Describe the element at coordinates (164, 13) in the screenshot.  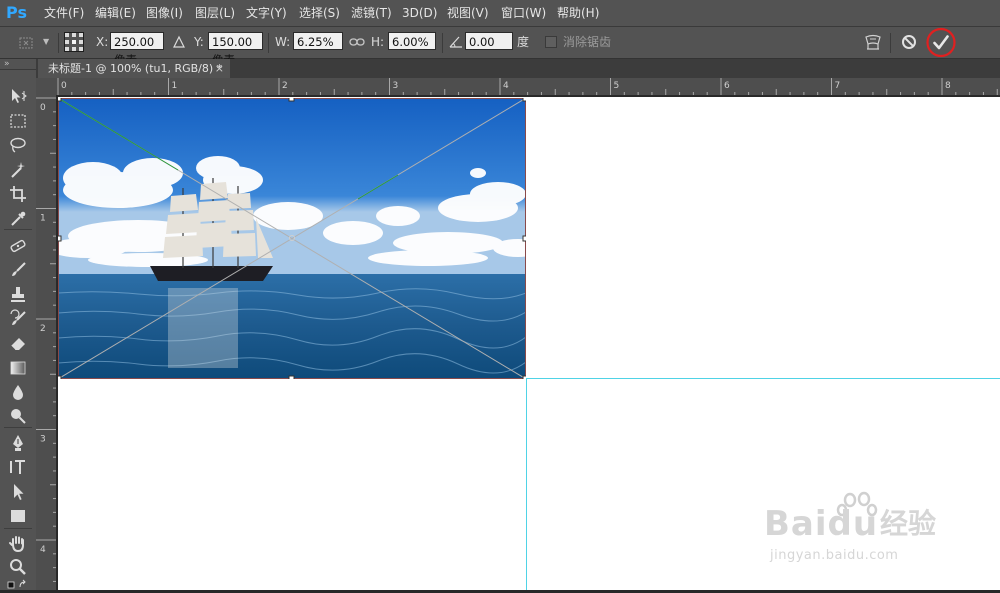
I see `menu-image: 图像(I)` at that location.